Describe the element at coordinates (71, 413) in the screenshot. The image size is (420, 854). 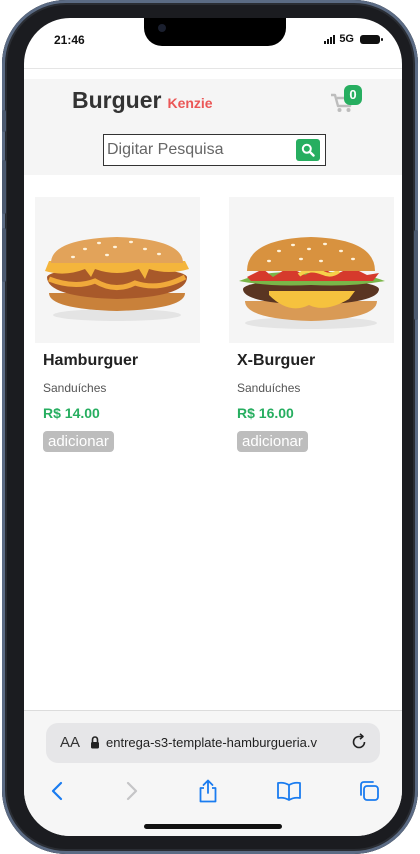
I see `product-price: R$ 14.00` at that location.